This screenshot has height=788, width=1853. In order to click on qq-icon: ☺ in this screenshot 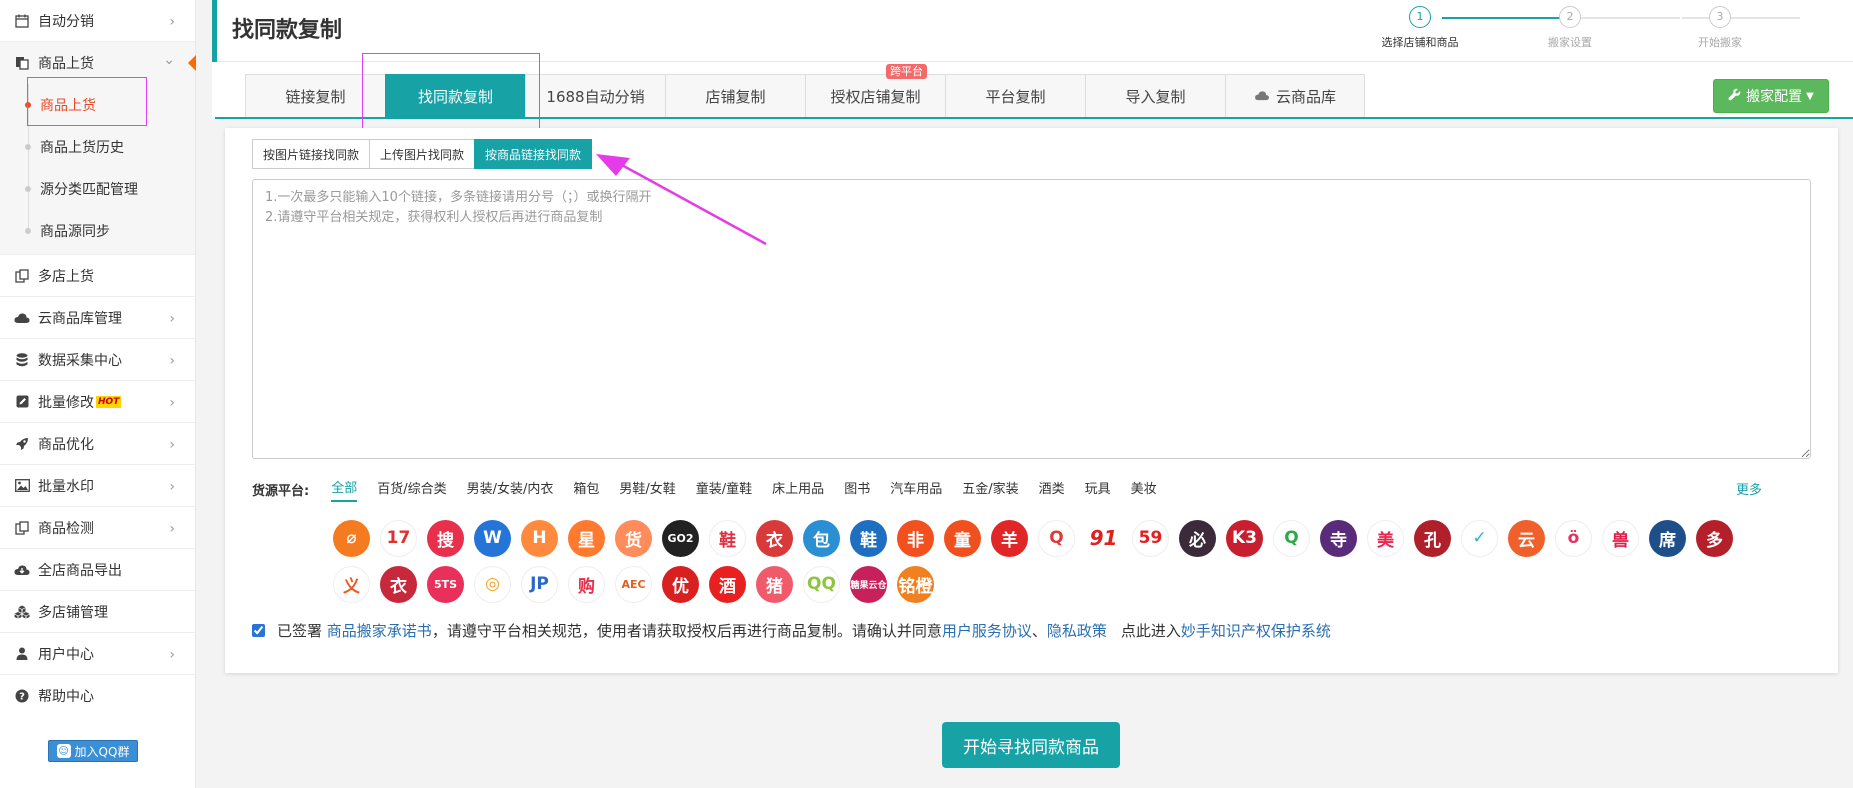, I will do `click(63, 751)`.